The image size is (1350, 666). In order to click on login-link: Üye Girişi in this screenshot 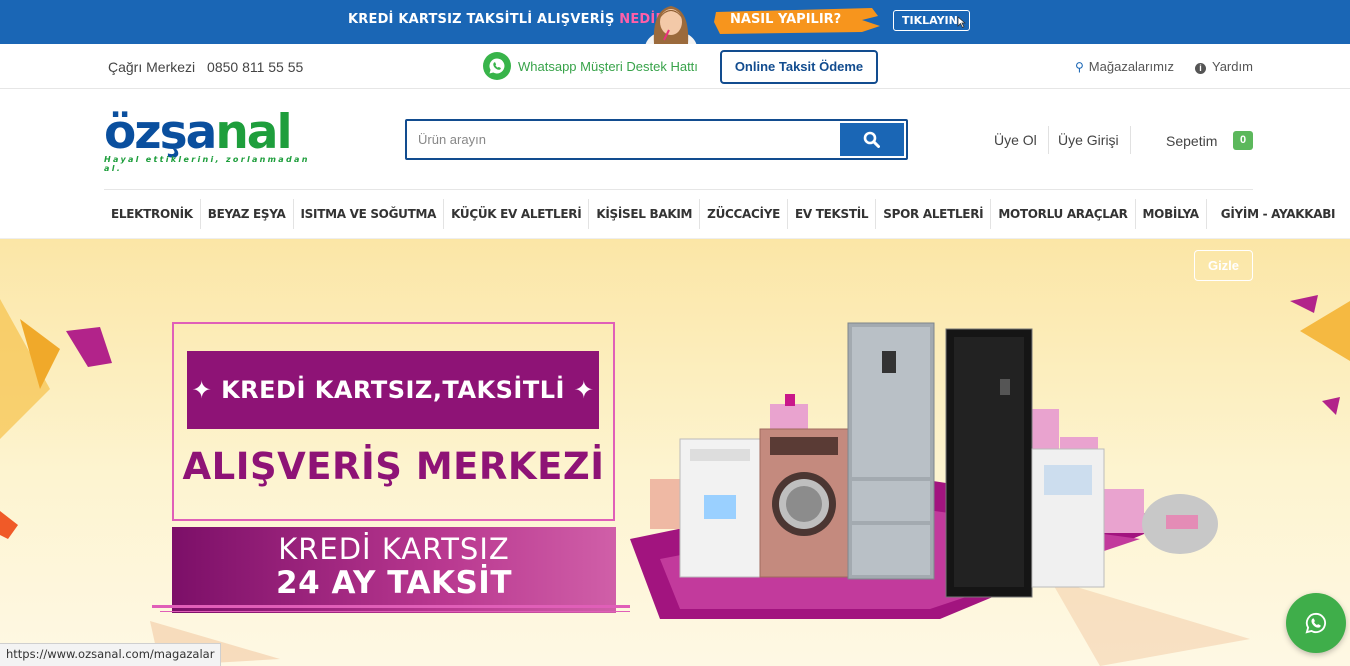, I will do `click(1088, 140)`.